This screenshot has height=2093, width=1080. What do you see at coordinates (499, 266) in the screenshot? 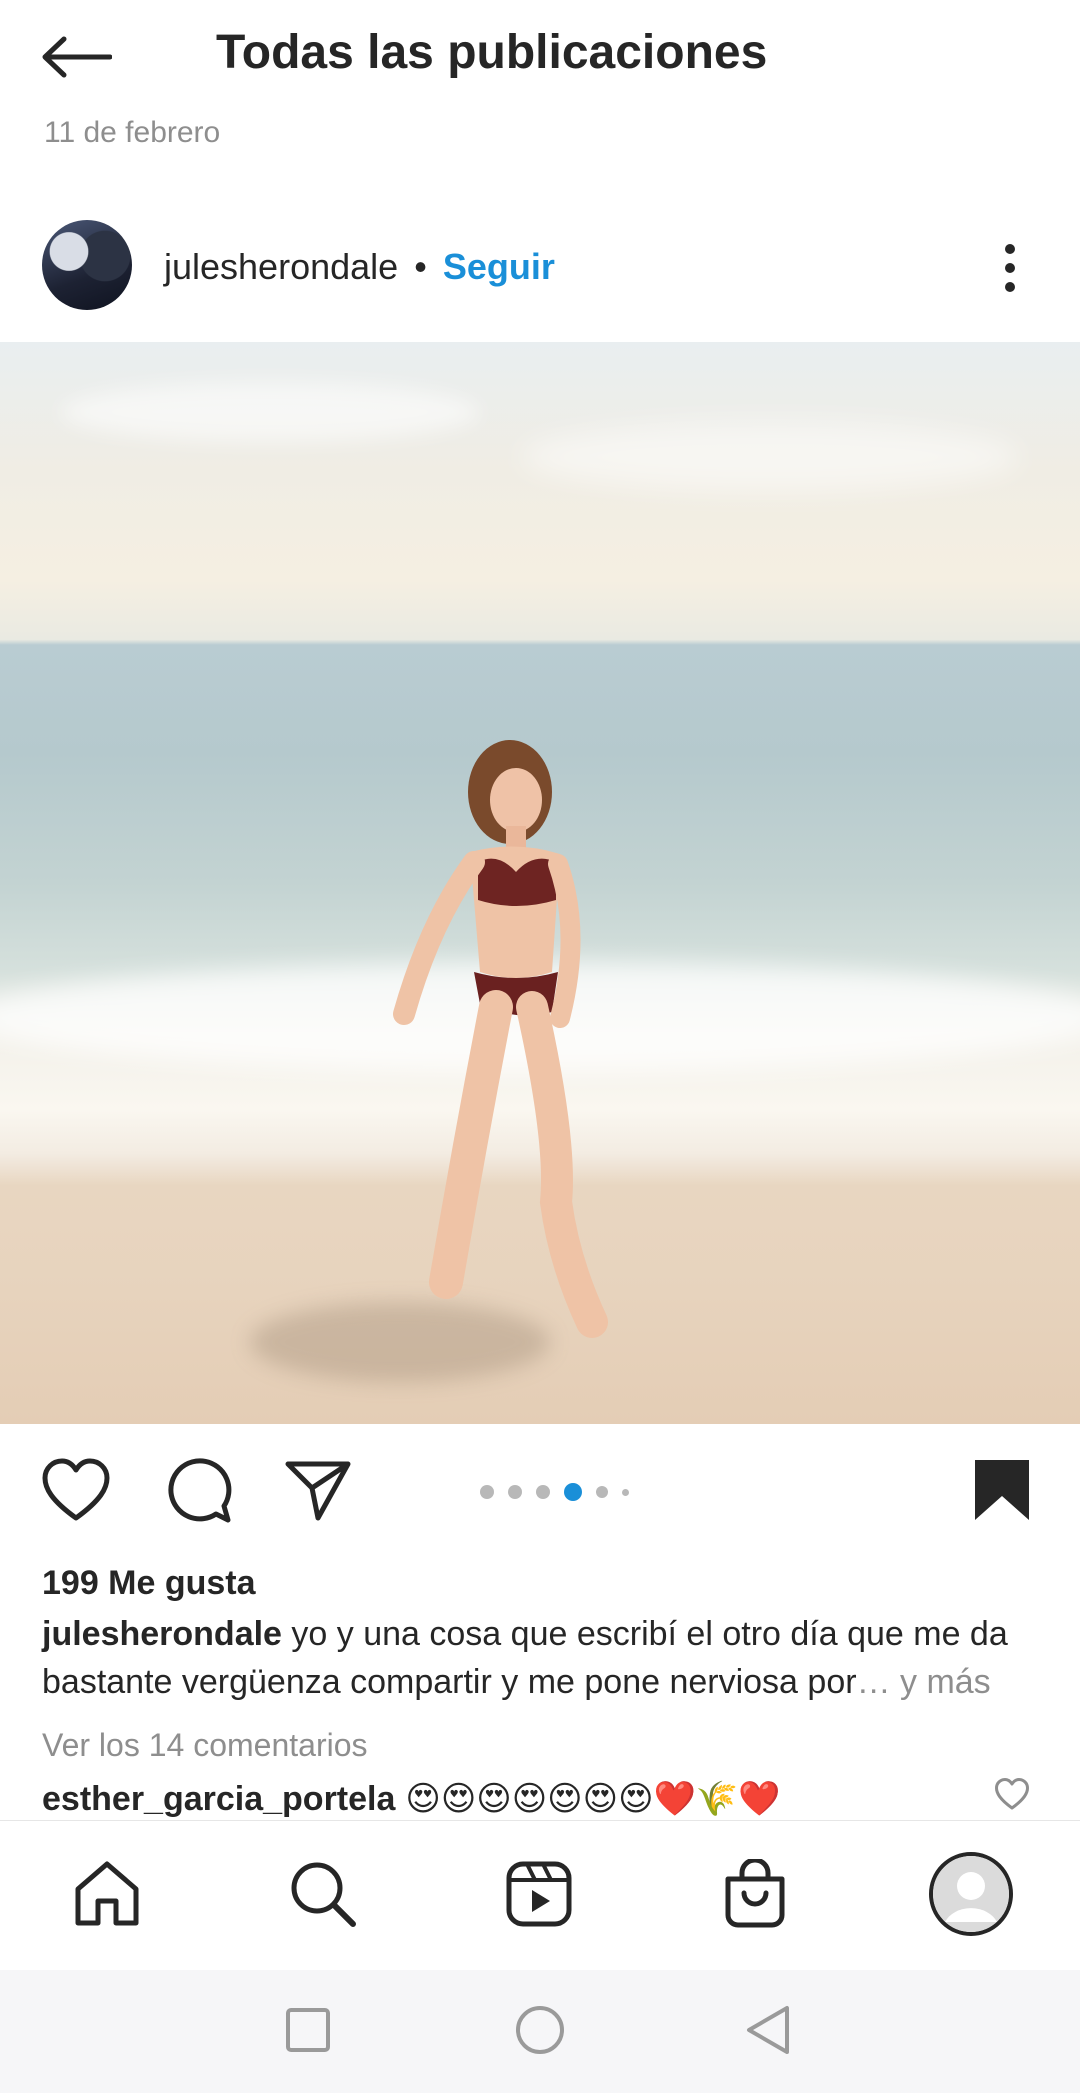
I see `follow-button: Seguir` at bounding box center [499, 266].